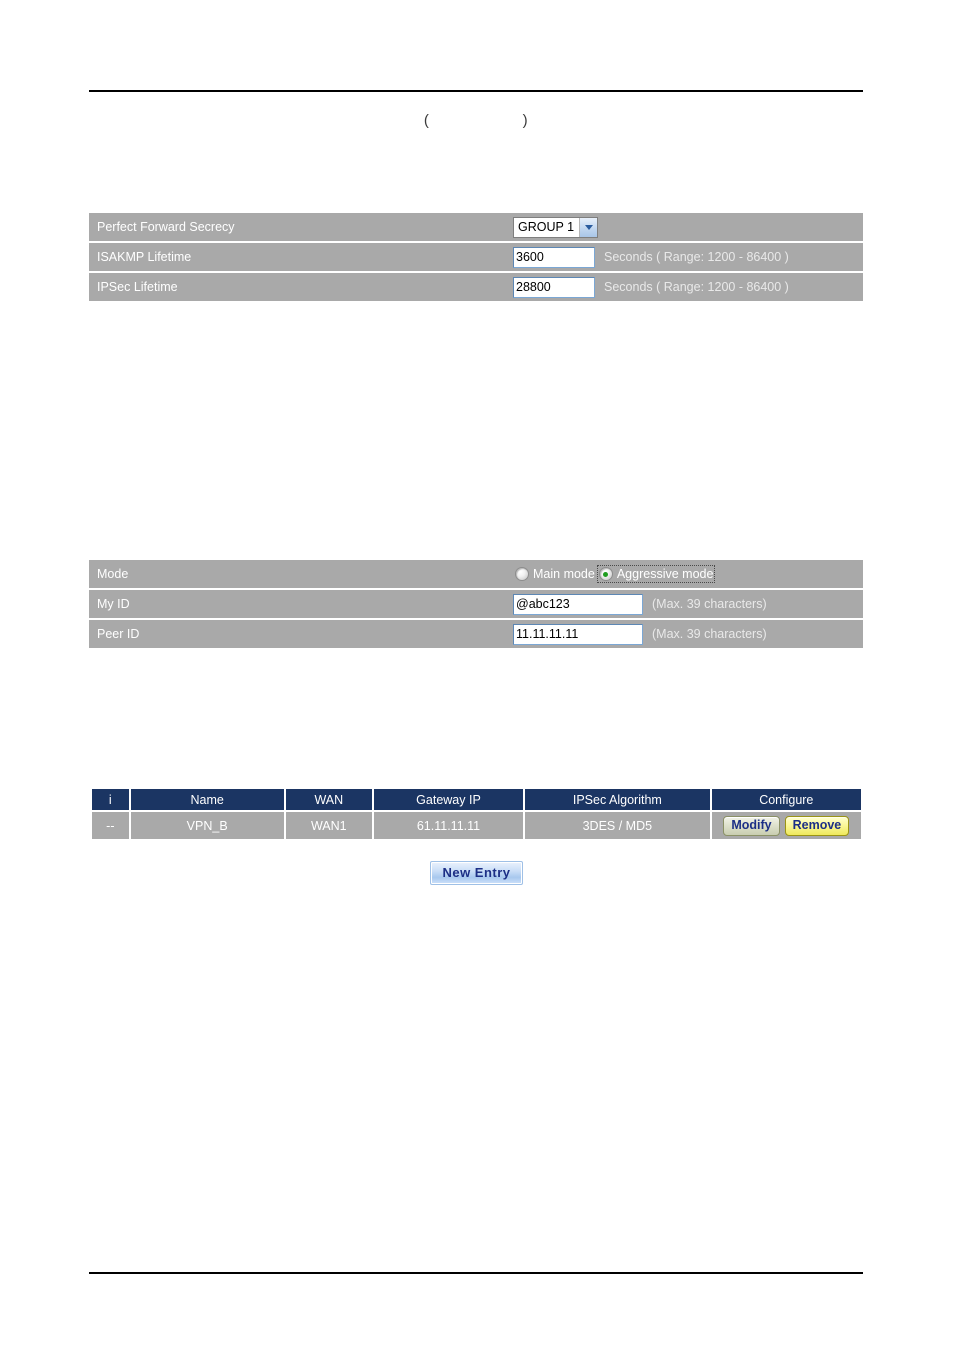 The image size is (954, 1350). I want to click on value-peer-id: (Max. 39 characters), so click(688, 634).